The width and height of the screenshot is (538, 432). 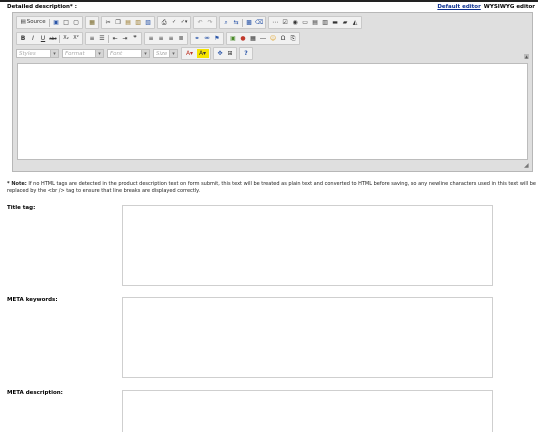 What do you see at coordinates (236, 22) in the screenshot?
I see `replace-icon: ⇆` at bounding box center [236, 22].